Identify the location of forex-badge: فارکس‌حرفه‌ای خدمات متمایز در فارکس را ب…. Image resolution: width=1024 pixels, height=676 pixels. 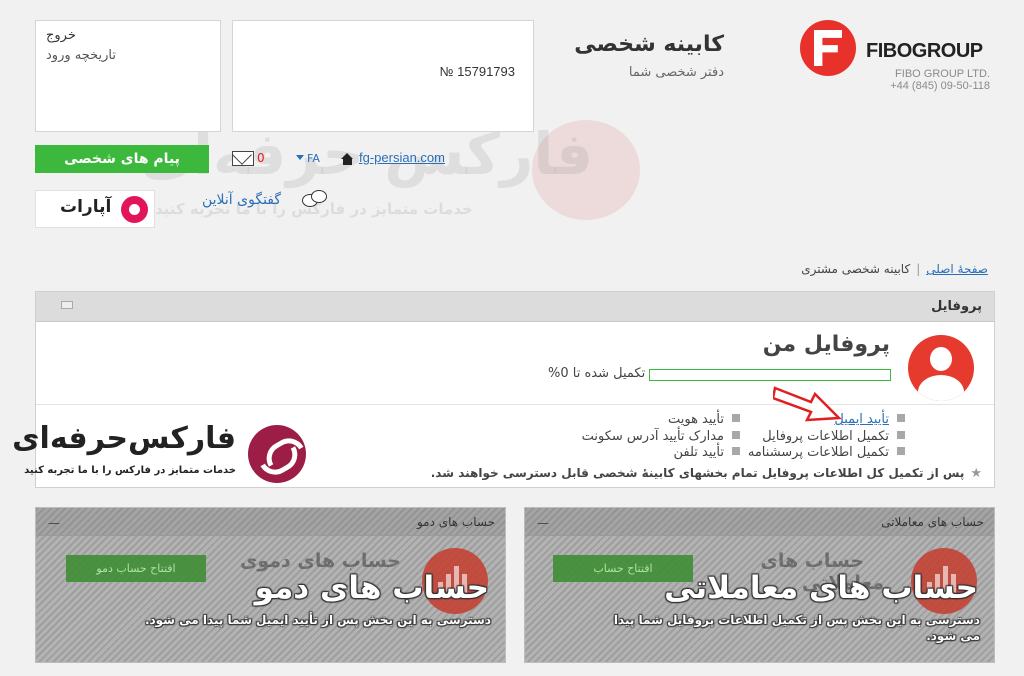
(163, 450).